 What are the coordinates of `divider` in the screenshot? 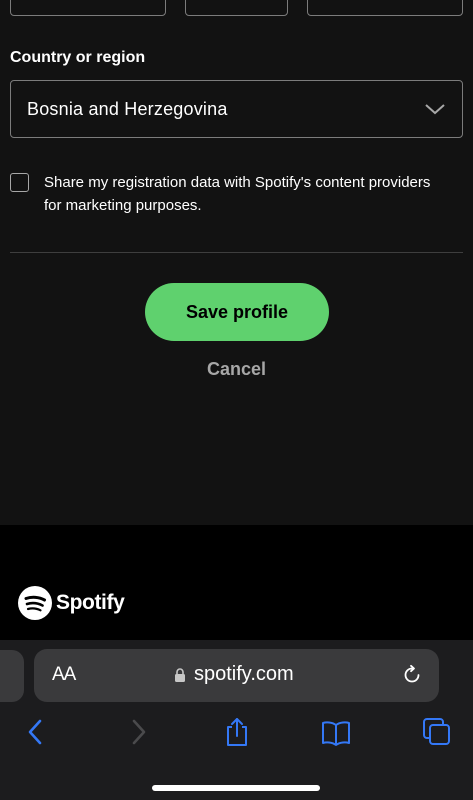 It's located at (236, 252).